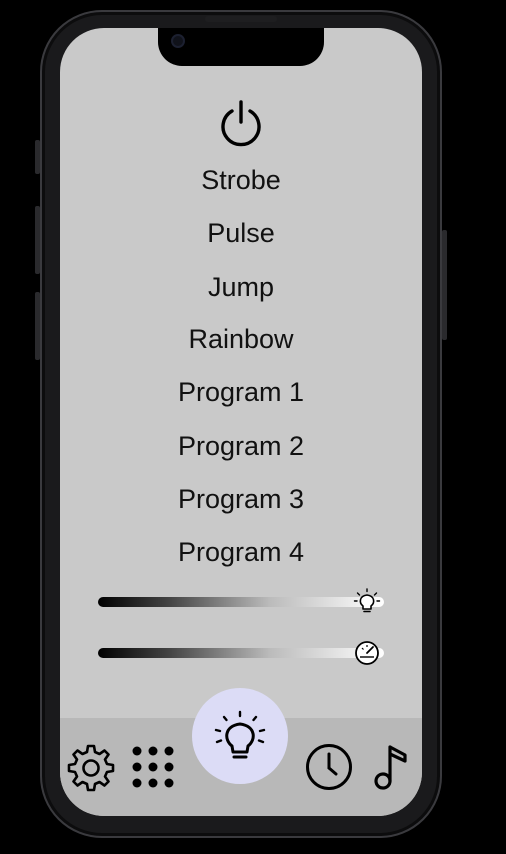 The height and width of the screenshot is (854, 506). I want to click on nav-settings, so click(91, 767).